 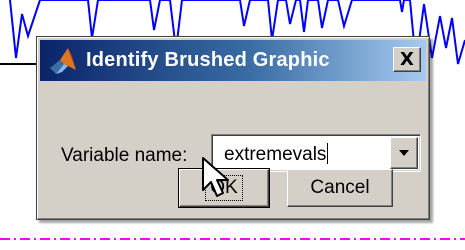 I want to click on variable-name-combobox: extremevals, so click(x=316, y=153).